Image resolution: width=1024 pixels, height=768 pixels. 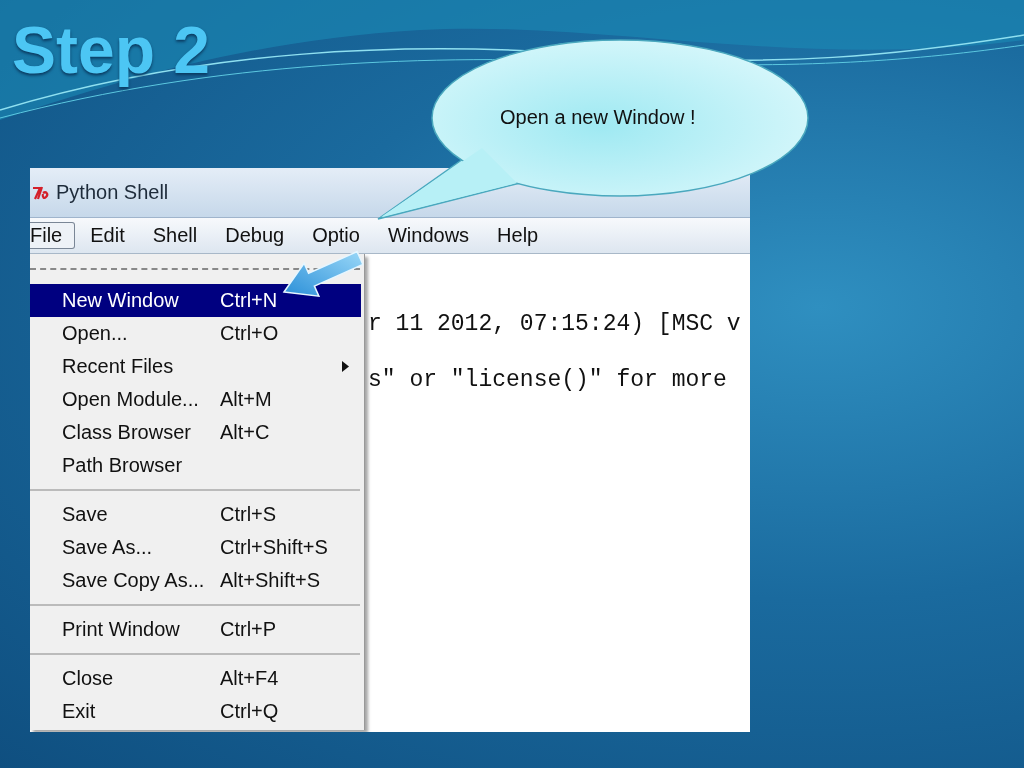 I want to click on shortcut-text: Alt+C, so click(x=245, y=432).